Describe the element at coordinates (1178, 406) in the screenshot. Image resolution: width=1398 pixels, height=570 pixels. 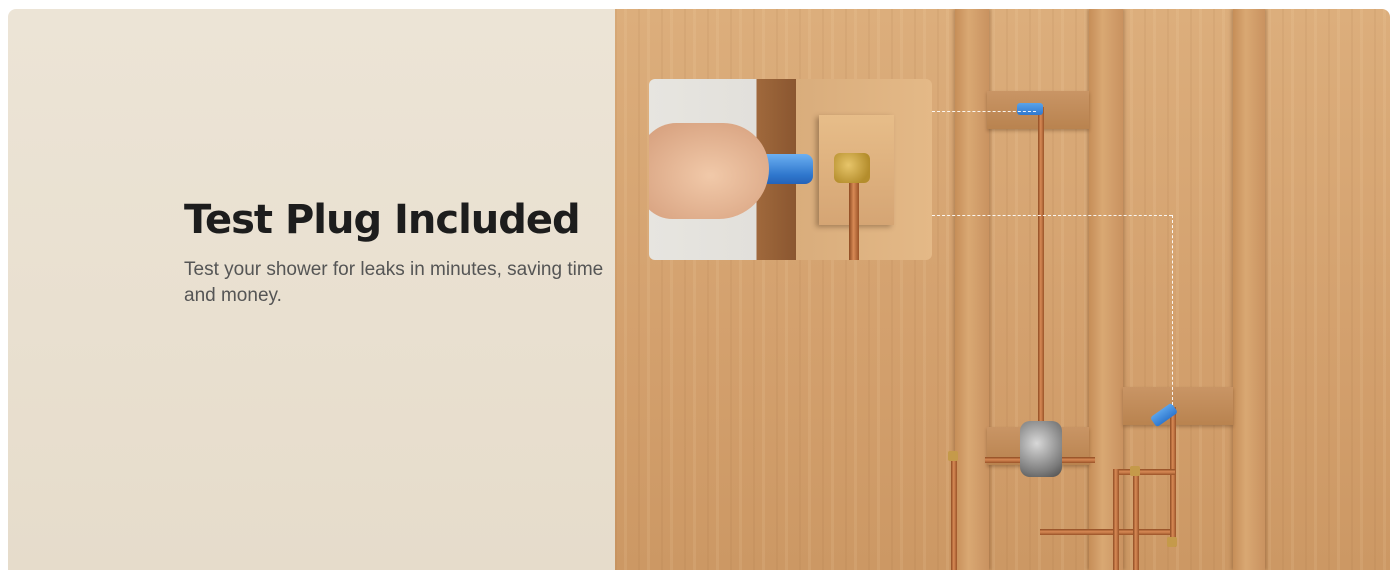
I see `cross-board` at that location.